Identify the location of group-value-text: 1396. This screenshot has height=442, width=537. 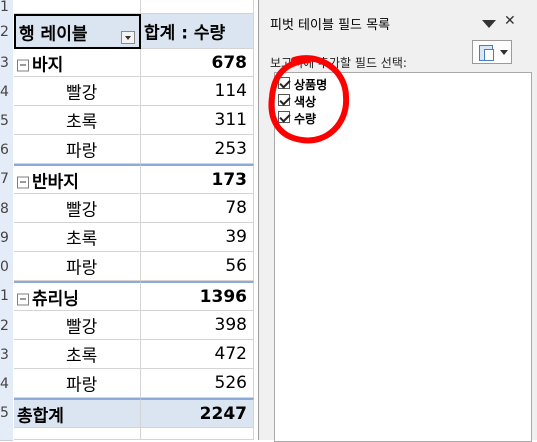
(223, 296).